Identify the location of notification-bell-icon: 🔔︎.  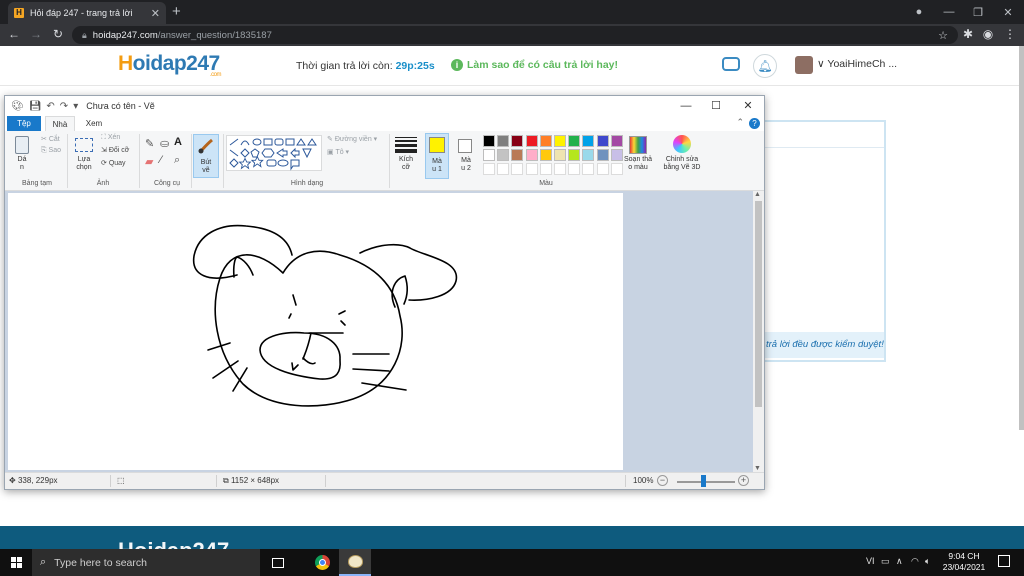
(765, 66).